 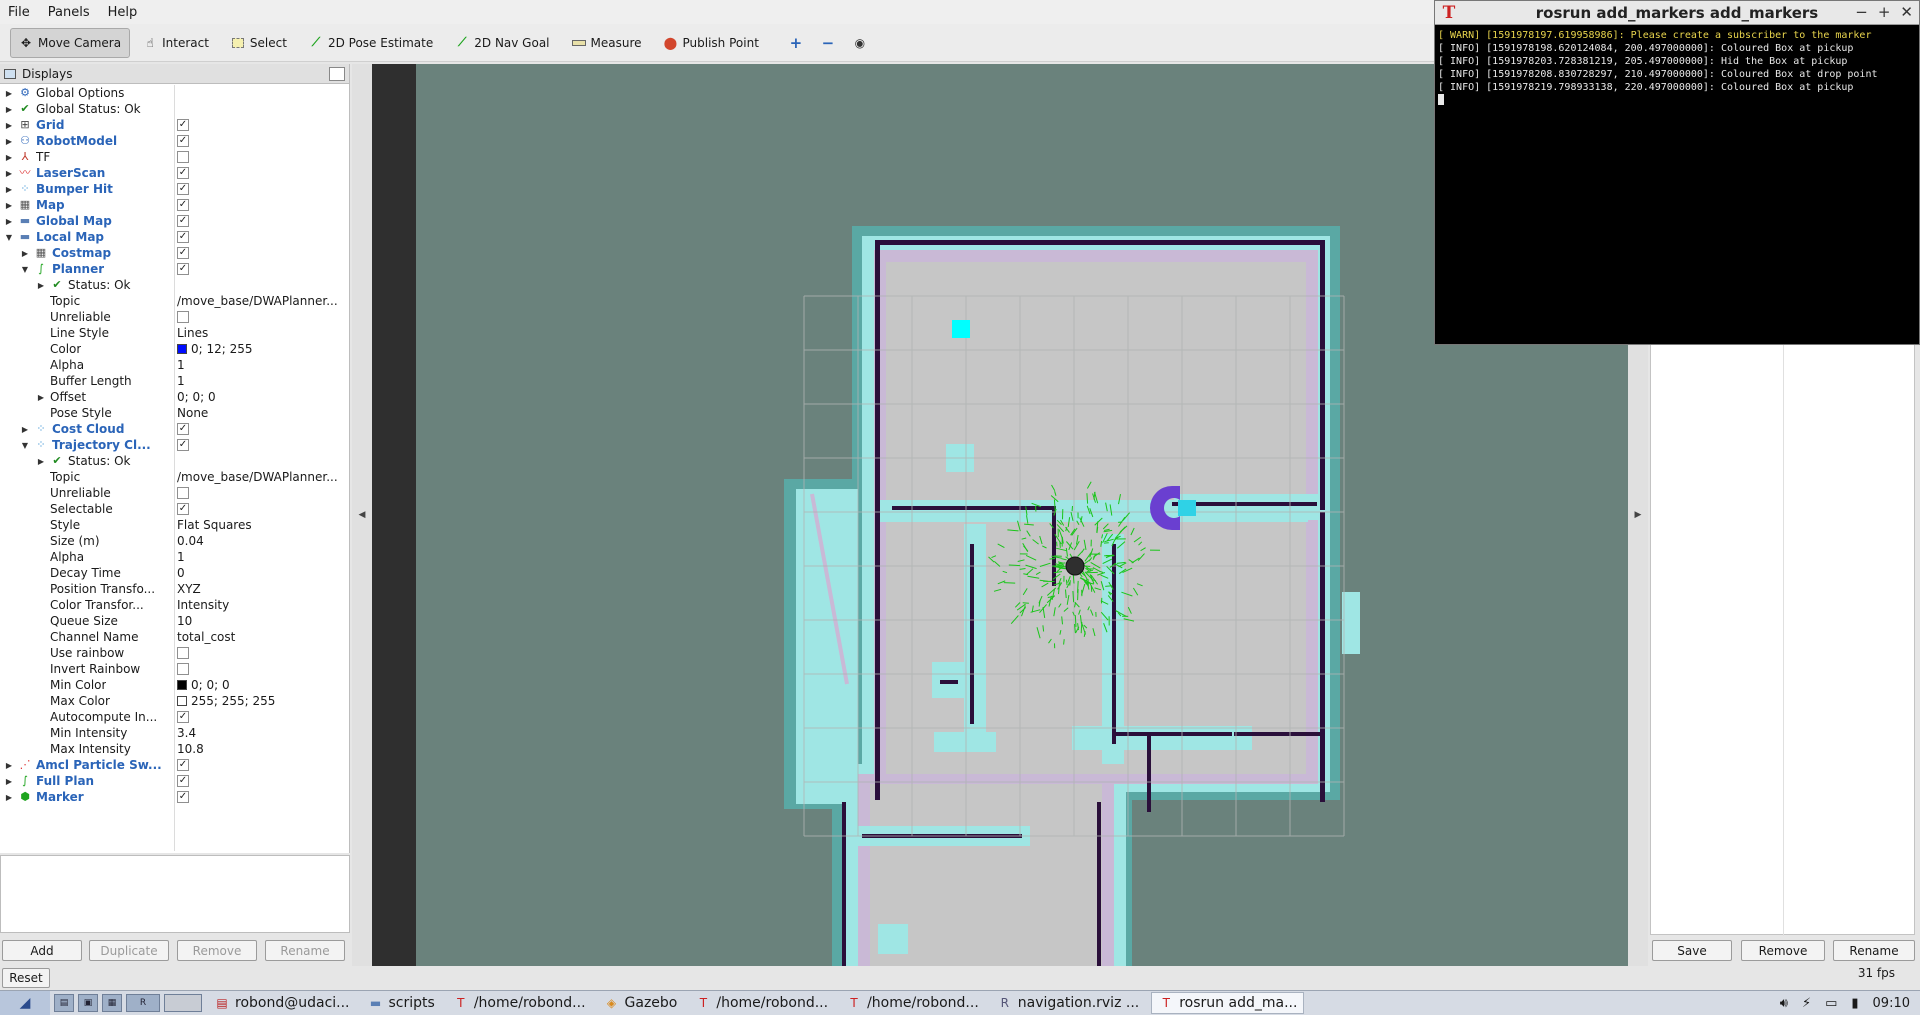 I want to click on publish-point-tool: ⬤ Publish Point, so click(x=711, y=43).